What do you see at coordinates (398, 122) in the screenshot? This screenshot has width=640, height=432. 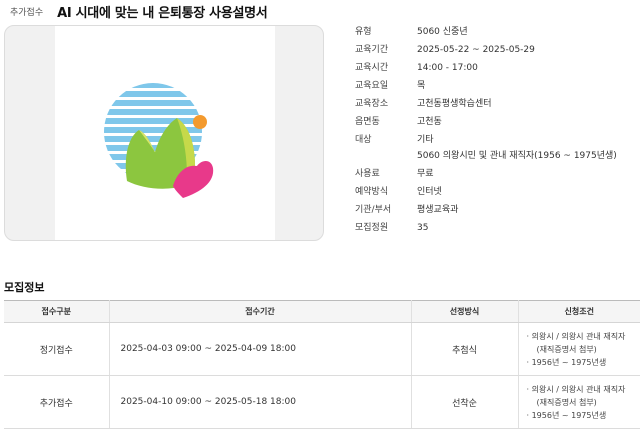 I see `info-district: 읍면동 고천동` at bounding box center [398, 122].